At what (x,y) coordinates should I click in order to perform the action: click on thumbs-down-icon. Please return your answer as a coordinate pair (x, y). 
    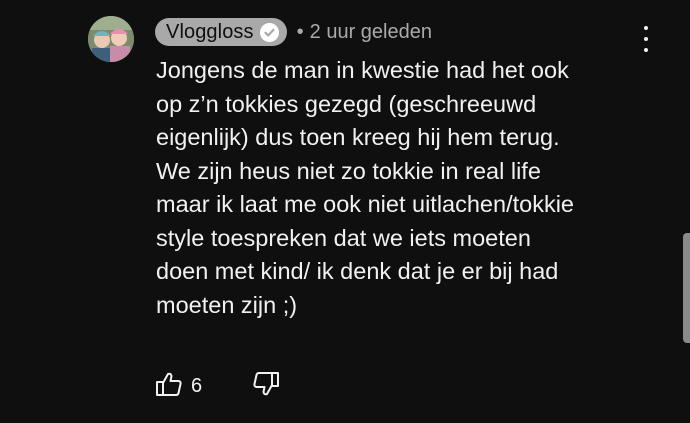
    Looking at the image, I should click on (266, 386).